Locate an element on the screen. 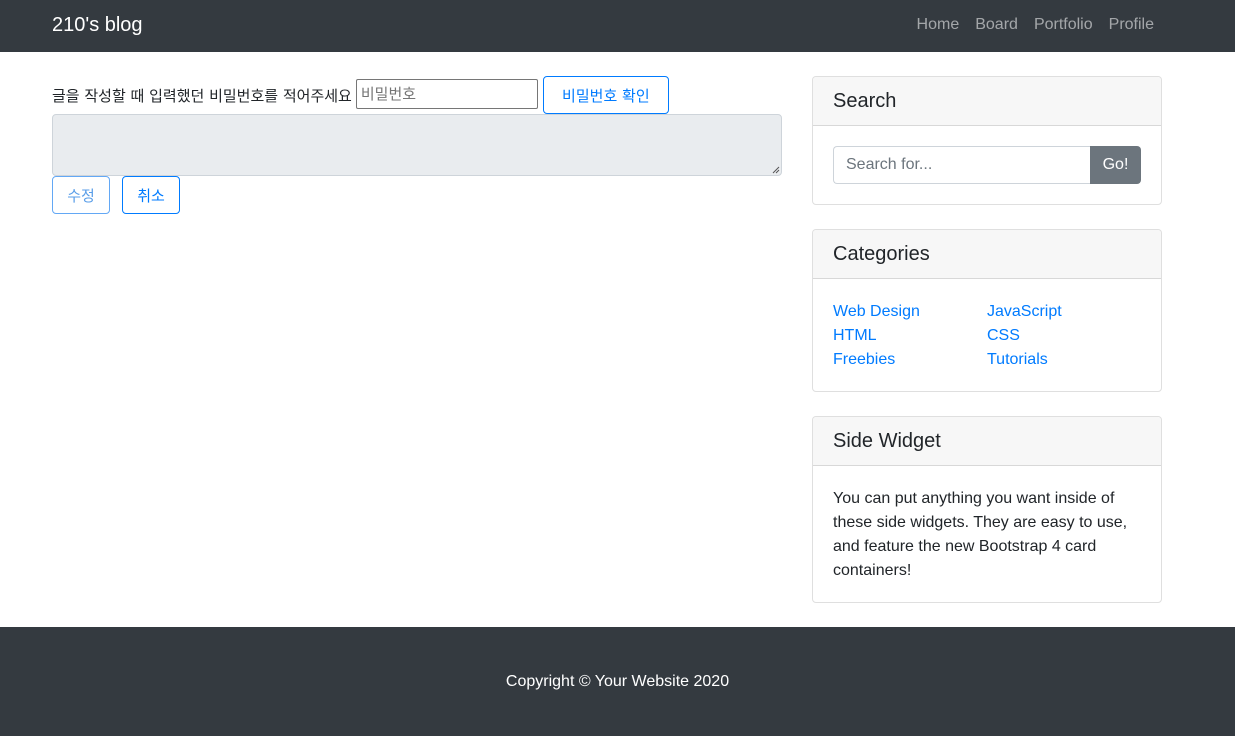  password-prompt-label: 글을 작성할 때 입력했던 비밀번호를 적어주세요 is located at coordinates (202, 95).